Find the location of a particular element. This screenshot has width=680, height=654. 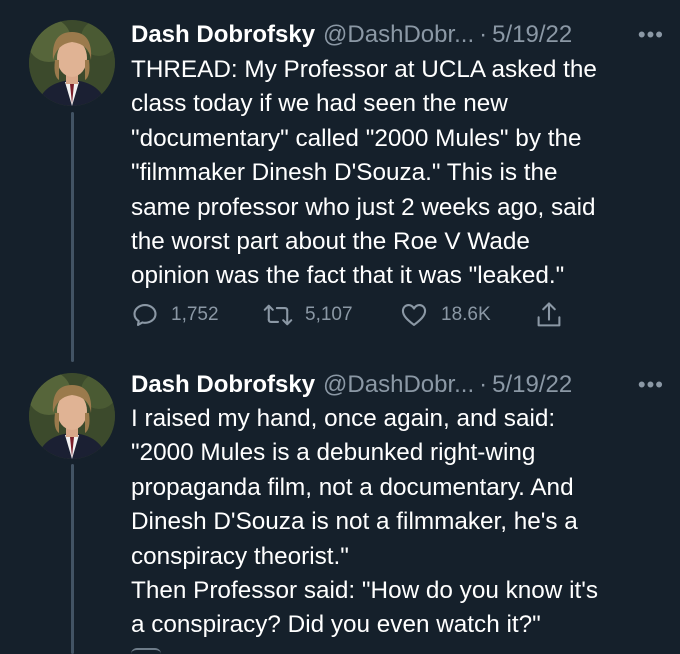

heart-icon is located at coordinates (414, 315).